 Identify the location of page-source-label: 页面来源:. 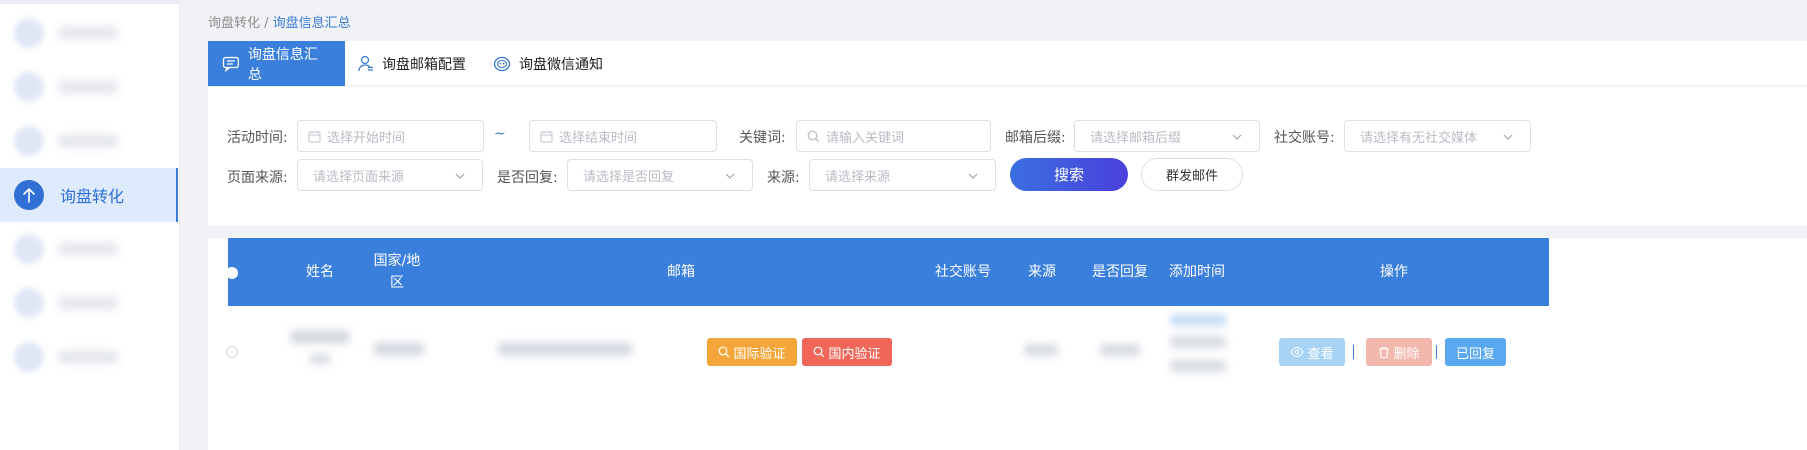
(257, 178).